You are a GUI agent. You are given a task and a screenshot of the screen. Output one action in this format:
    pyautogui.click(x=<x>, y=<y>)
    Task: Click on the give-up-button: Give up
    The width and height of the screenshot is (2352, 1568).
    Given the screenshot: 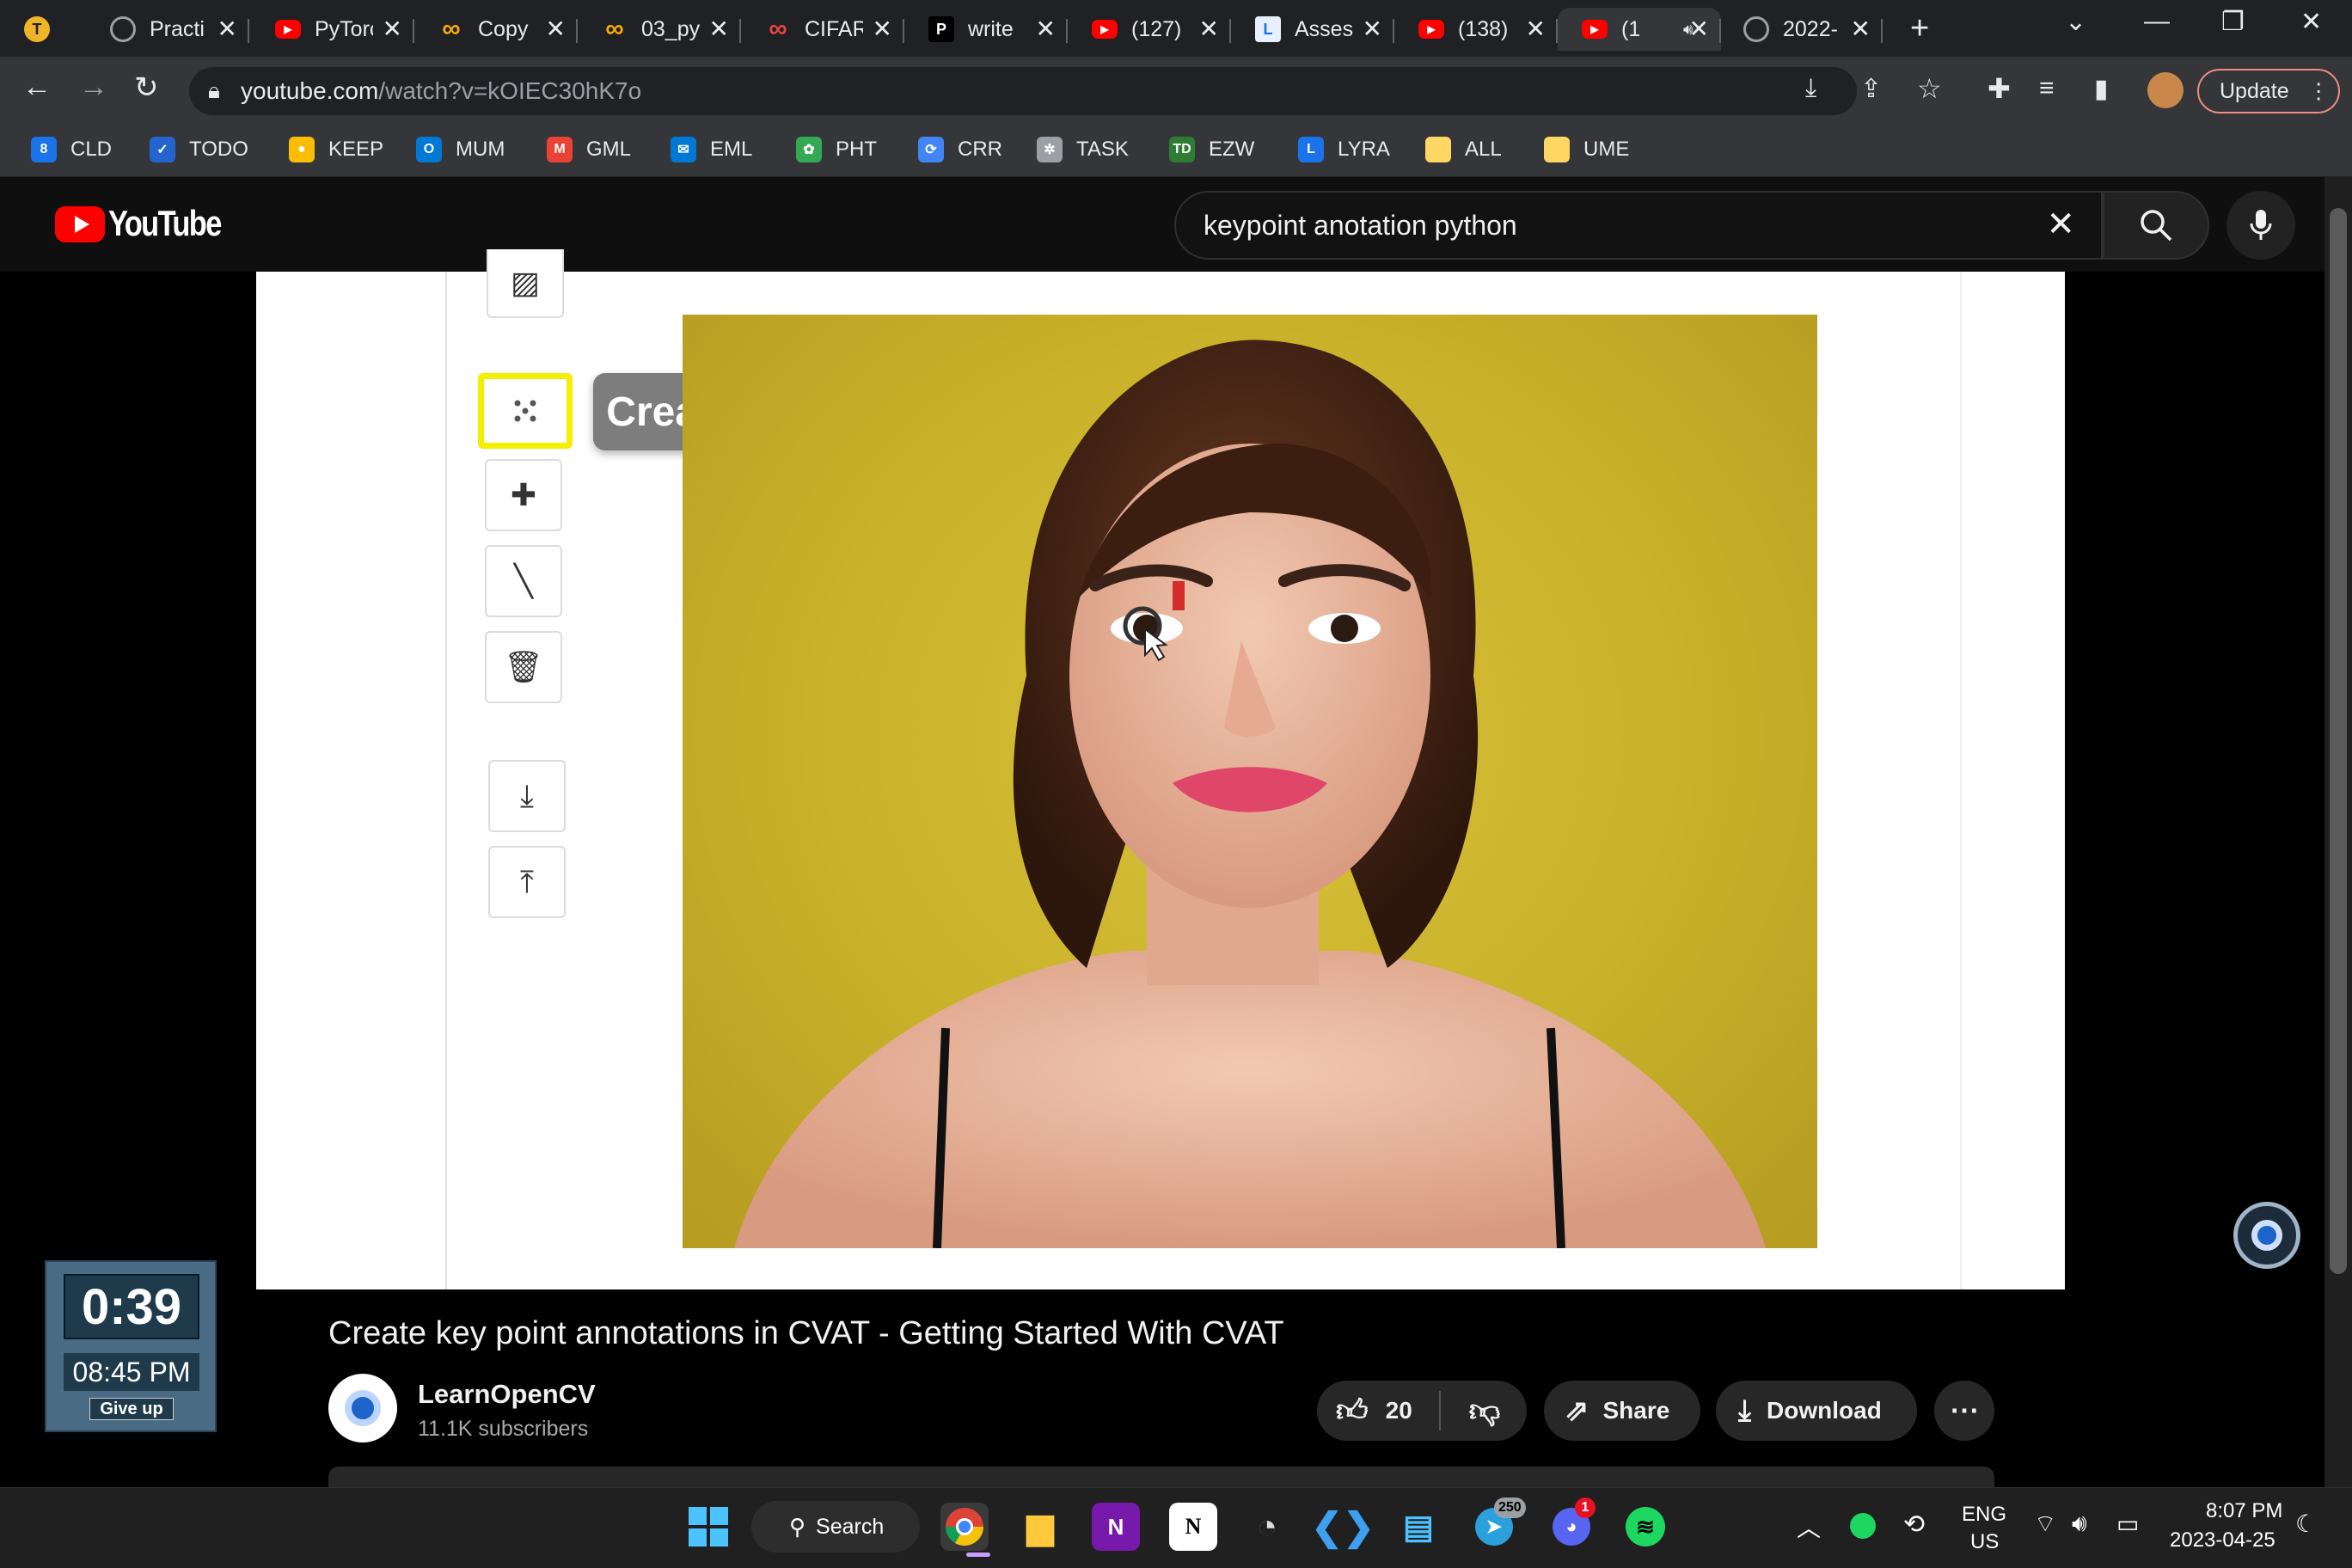 What is the action you would take?
    pyautogui.click(x=131, y=1409)
    